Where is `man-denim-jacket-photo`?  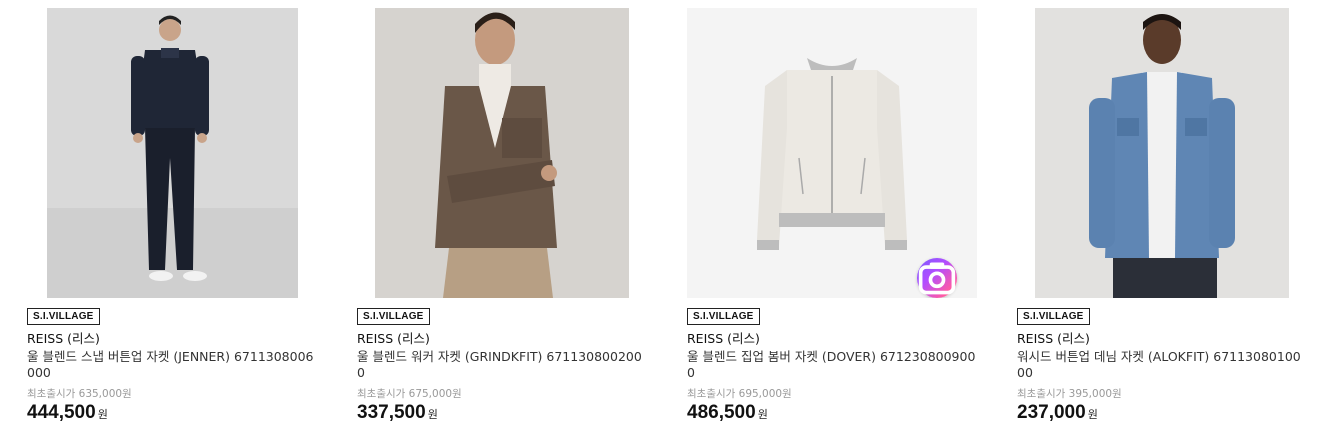 man-denim-jacket-photo is located at coordinates (1162, 153).